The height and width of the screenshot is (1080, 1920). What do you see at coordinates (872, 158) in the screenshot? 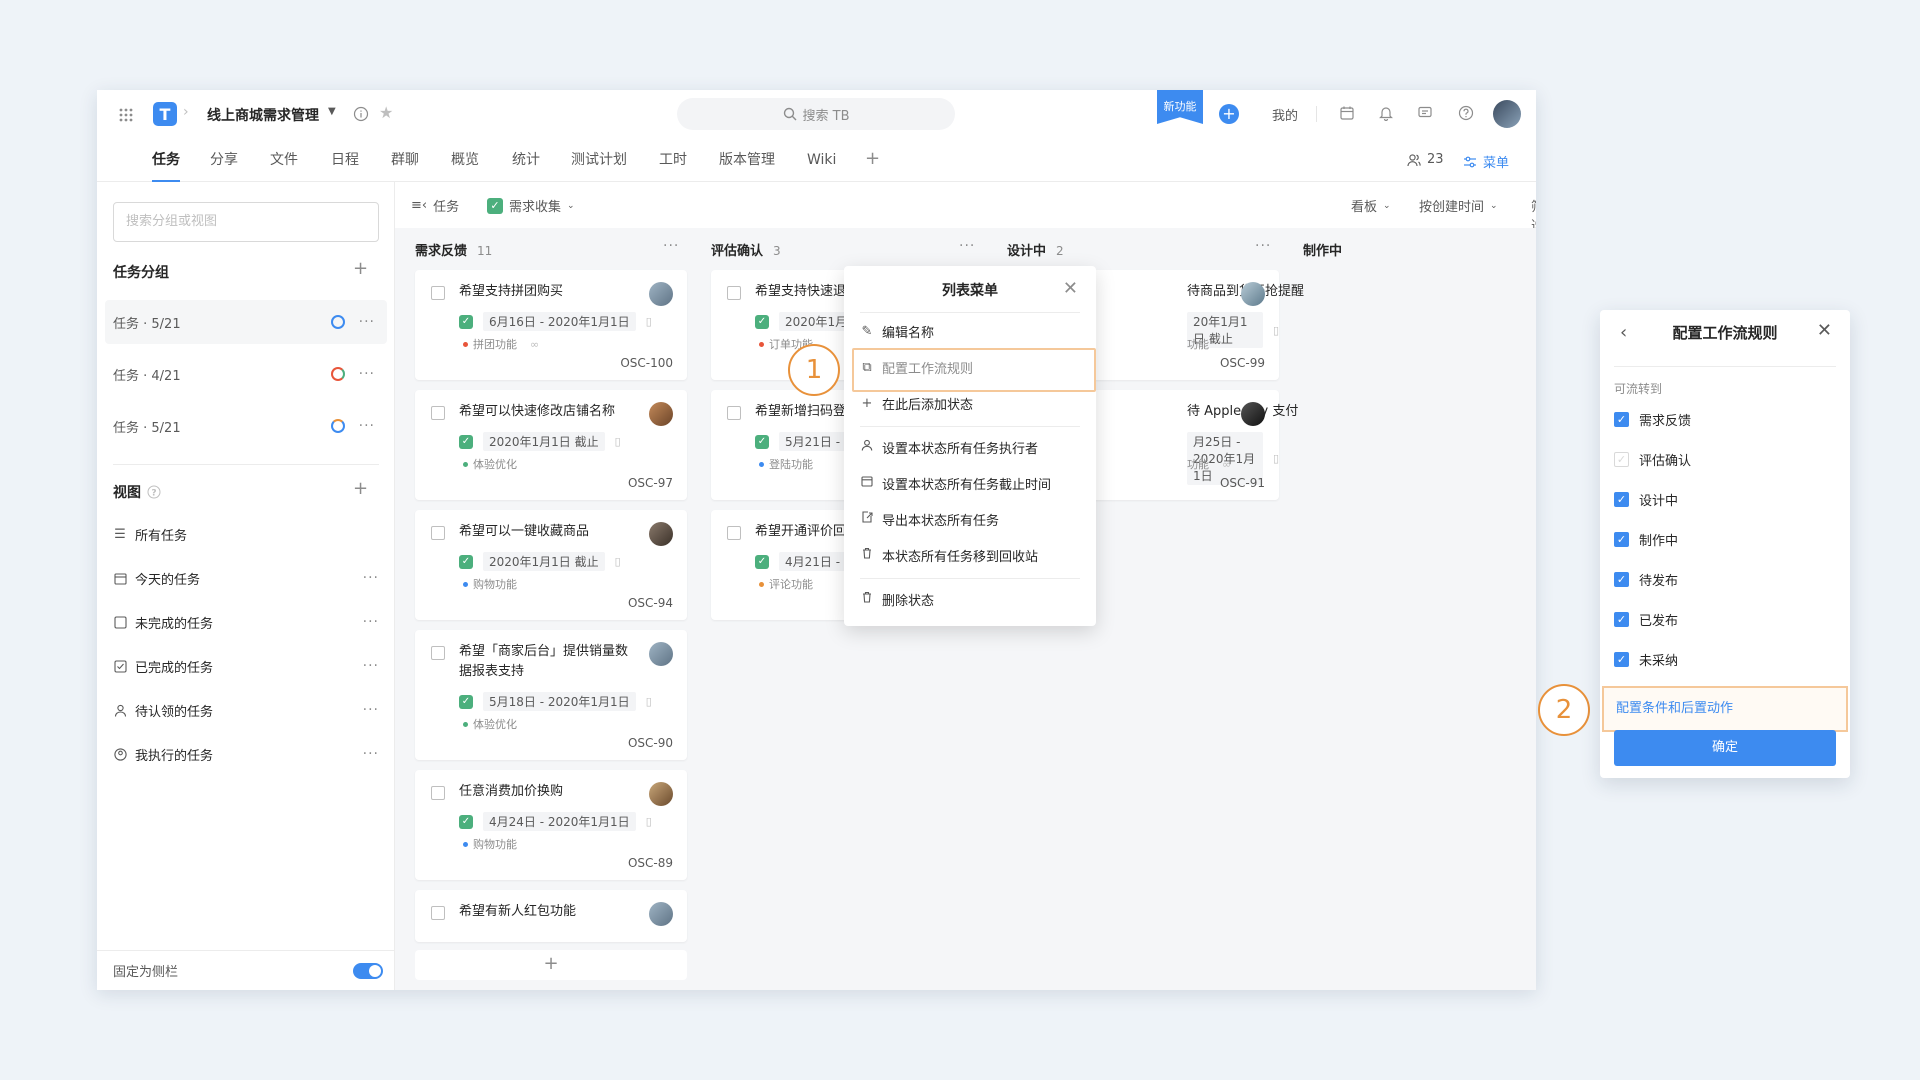
I see `add-tab-button: +` at bounding box center [872, 158].